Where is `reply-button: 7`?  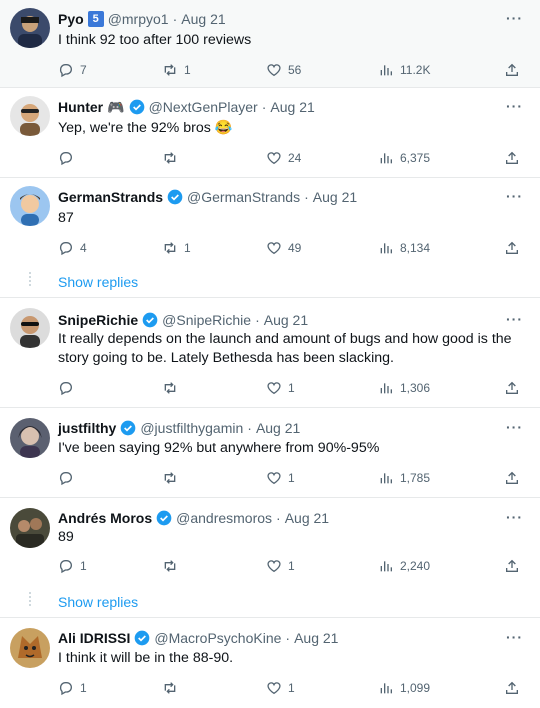
reply-button: 7 is located at coordinates (72, 70).